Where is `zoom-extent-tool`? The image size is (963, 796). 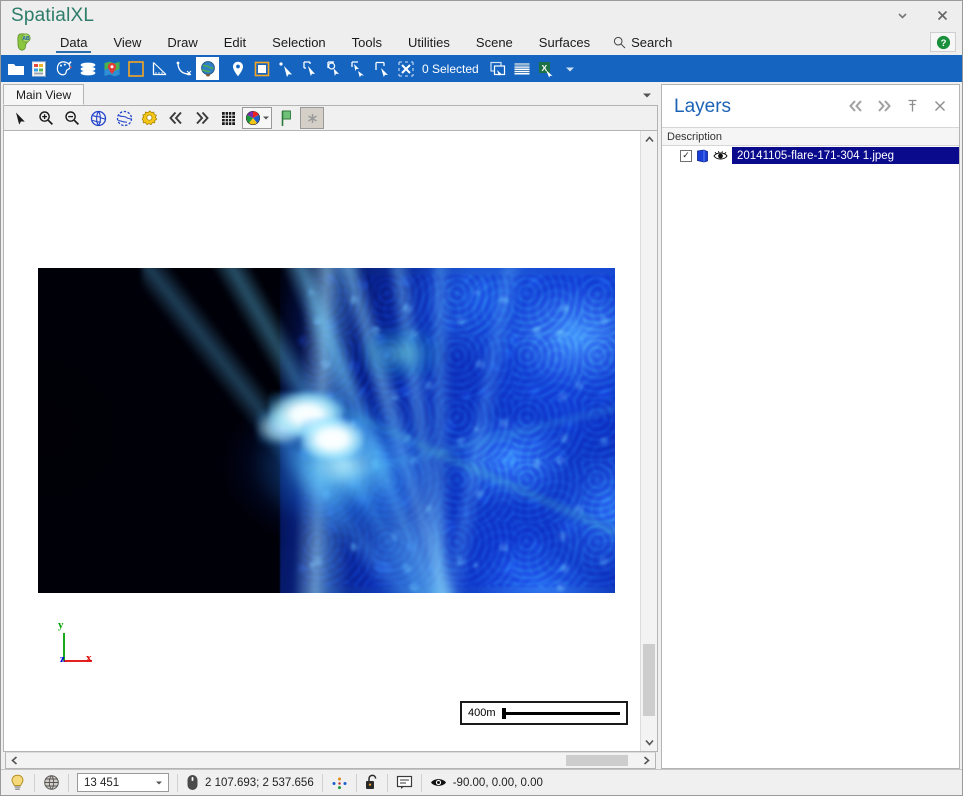
zoom-extent-tool is located at coordinates (98, 118).